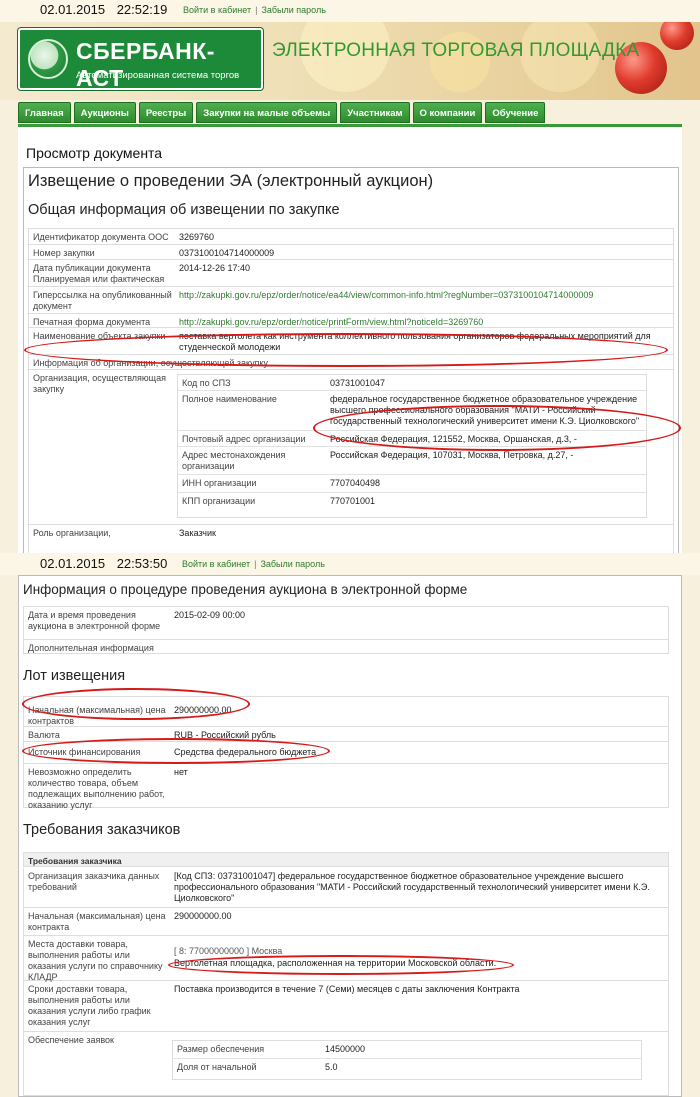 This screenshot has height=1097, width=700. I want to click on row-label: Организация заказчика данных требований, so click(94, 881).